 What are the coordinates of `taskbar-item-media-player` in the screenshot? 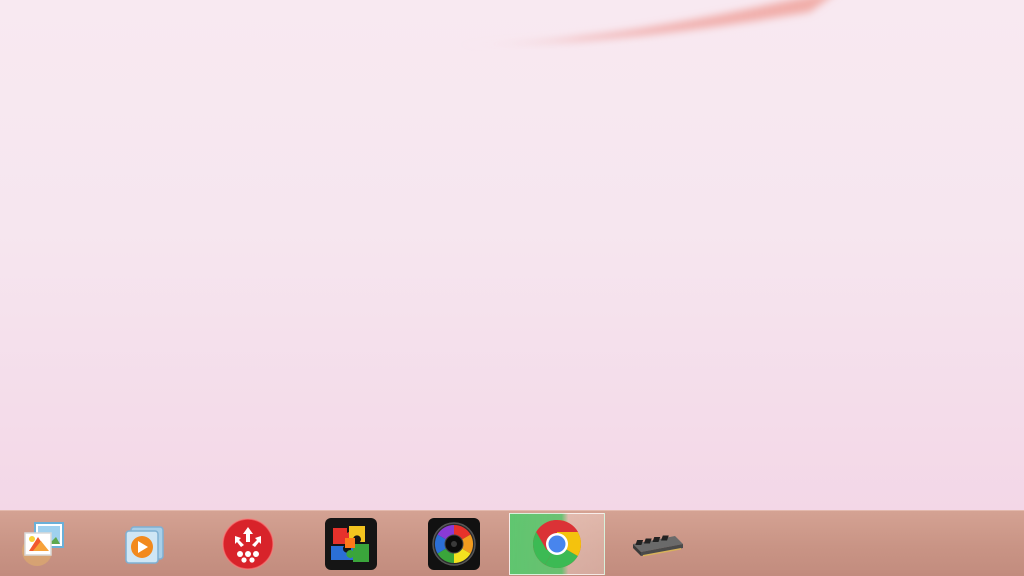 It's located at (144, 544).